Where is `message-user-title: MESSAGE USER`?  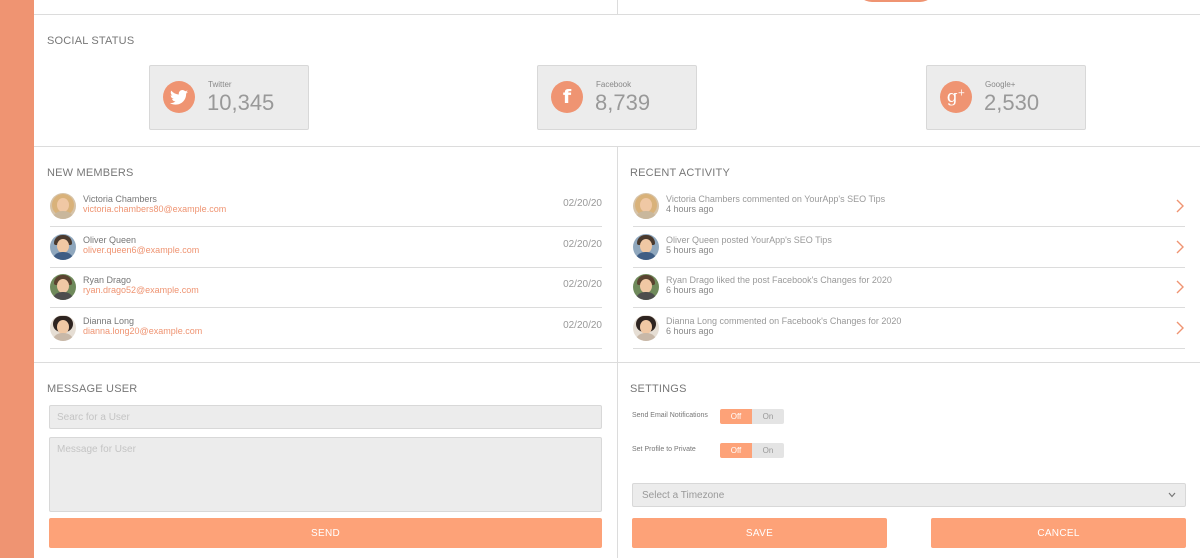 message-user-title: MESSAGE USER is located at coordinates (92, 389).